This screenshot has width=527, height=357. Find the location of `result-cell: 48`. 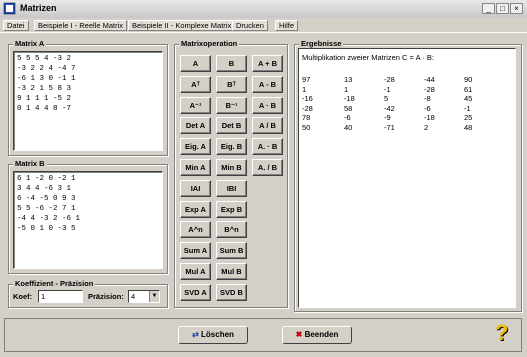

result-cell: 48 is located at coordinates (468, 127).